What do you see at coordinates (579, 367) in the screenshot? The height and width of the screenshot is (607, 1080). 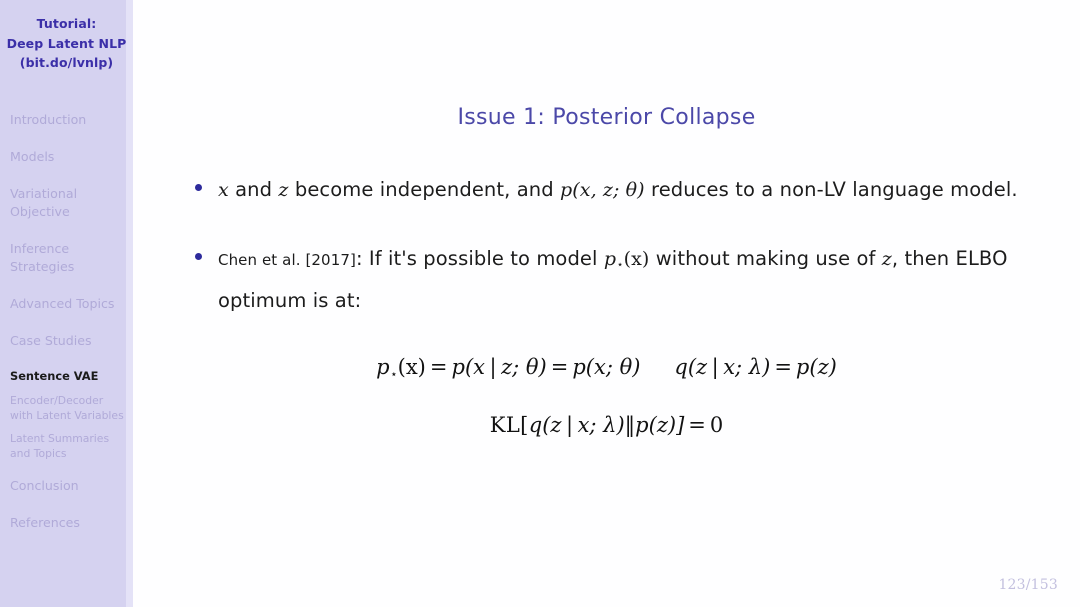 I see `eq1-p3: p` at bounding box center [579, 367].